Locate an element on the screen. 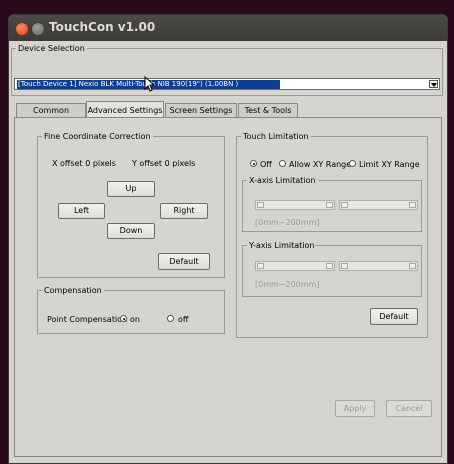  allow-xy-range-label: Allow XY Range is located at coordinates (320, 164).